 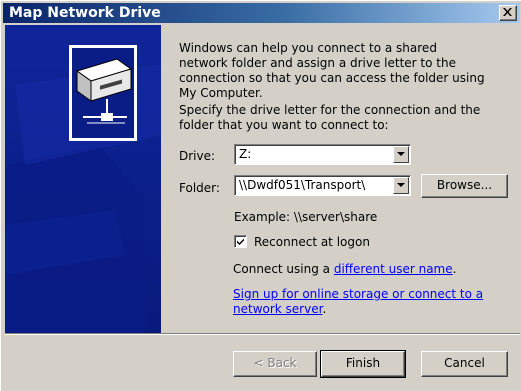 I want to click on signup-line-2: network server., so click(x=279, y=309).